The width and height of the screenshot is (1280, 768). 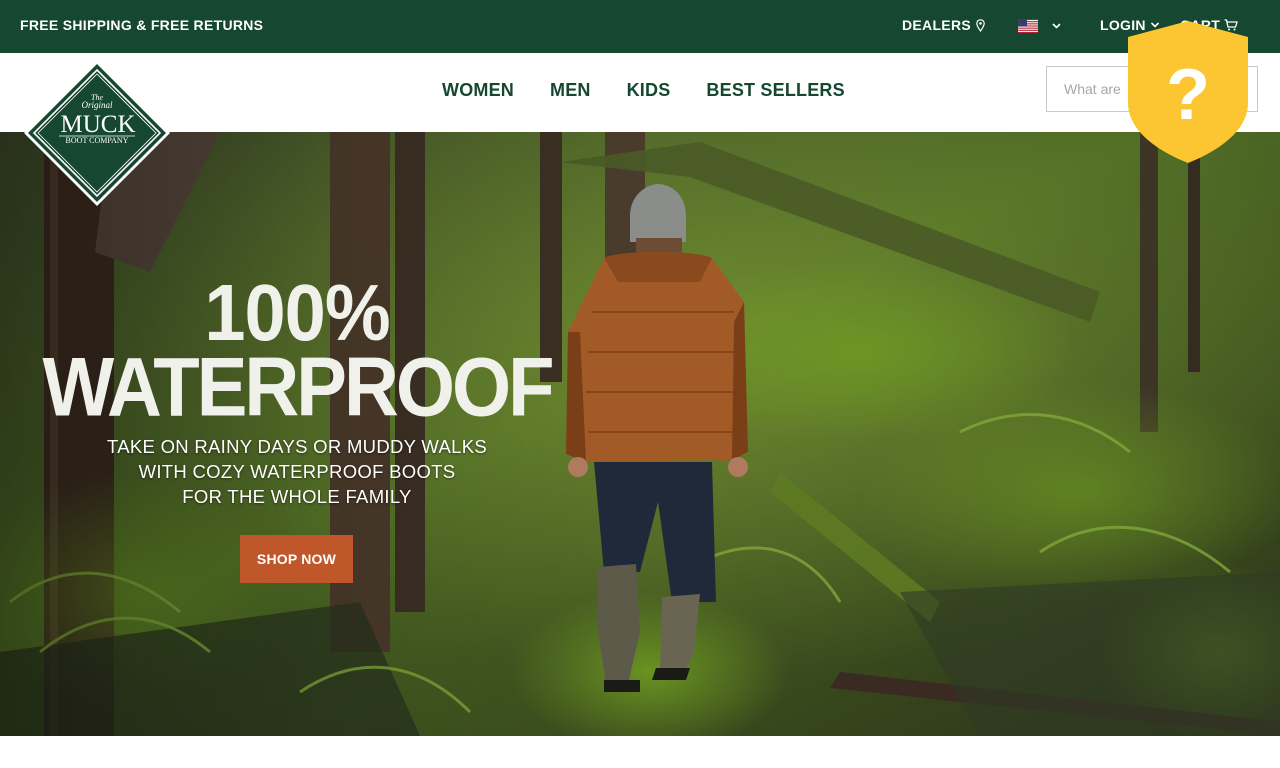 What do you see at coordinates (980, 25) in the screenshot?
I see `map-pin-icon` at bounding box center [980, 25].